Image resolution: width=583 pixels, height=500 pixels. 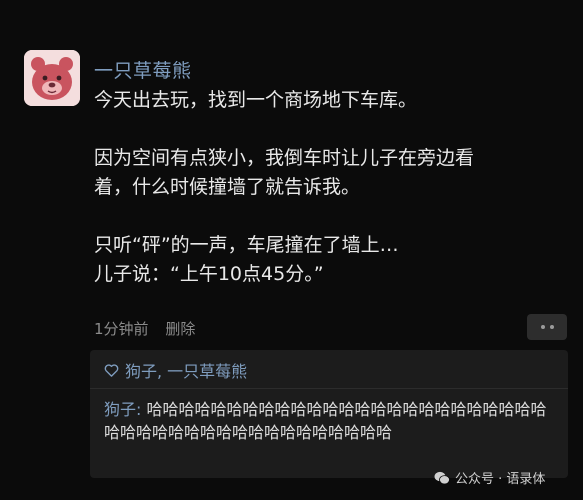 I want to click on post-line: 着，什么时候撞墙了就告诉我。, so click(x=227, y=187).